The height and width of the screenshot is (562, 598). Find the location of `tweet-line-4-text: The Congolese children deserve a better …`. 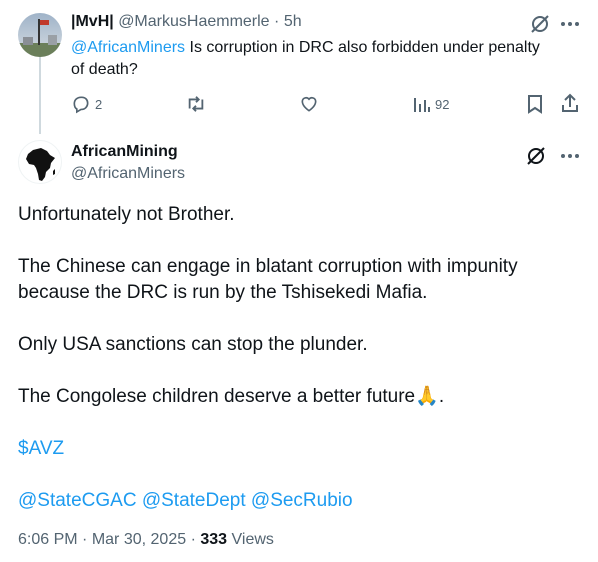

tweet-line-4-text: The Congolese children deserve a better … is located at coordinates (217, 396).